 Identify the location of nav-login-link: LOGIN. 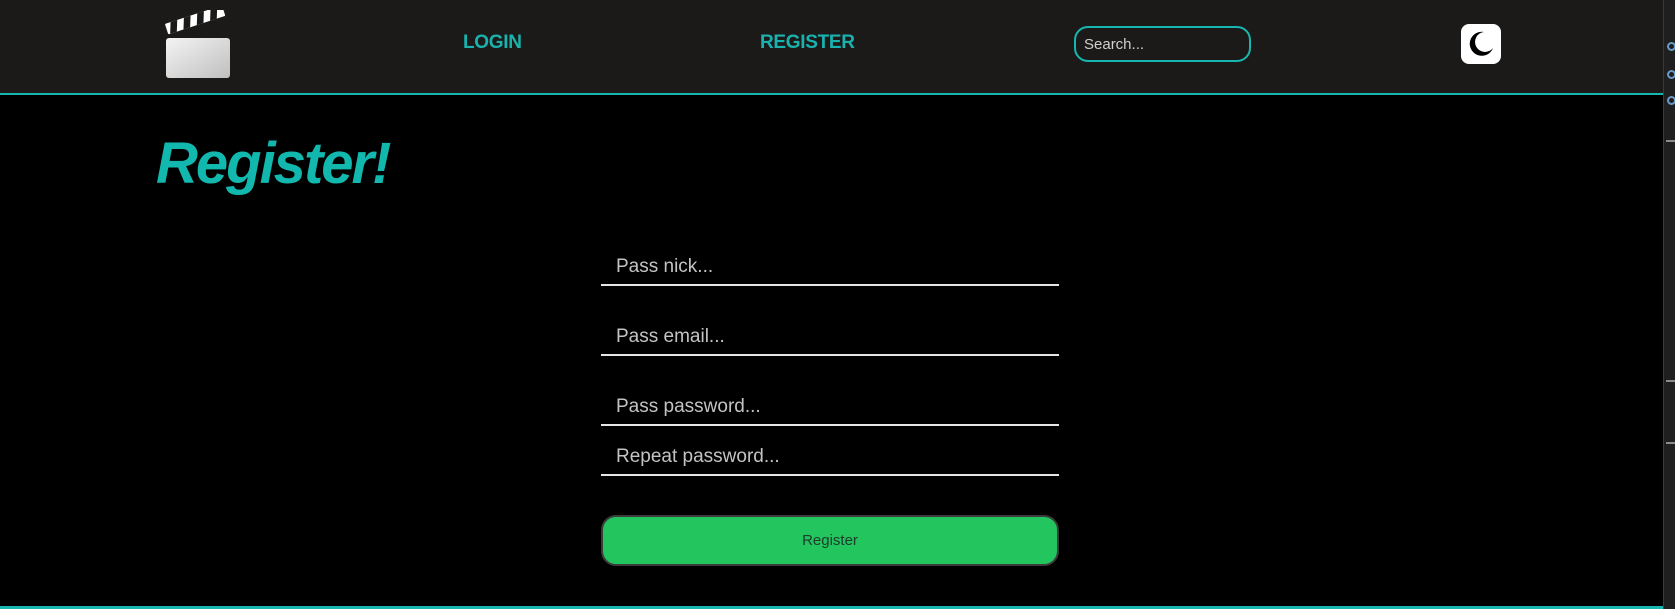
(492, 43).